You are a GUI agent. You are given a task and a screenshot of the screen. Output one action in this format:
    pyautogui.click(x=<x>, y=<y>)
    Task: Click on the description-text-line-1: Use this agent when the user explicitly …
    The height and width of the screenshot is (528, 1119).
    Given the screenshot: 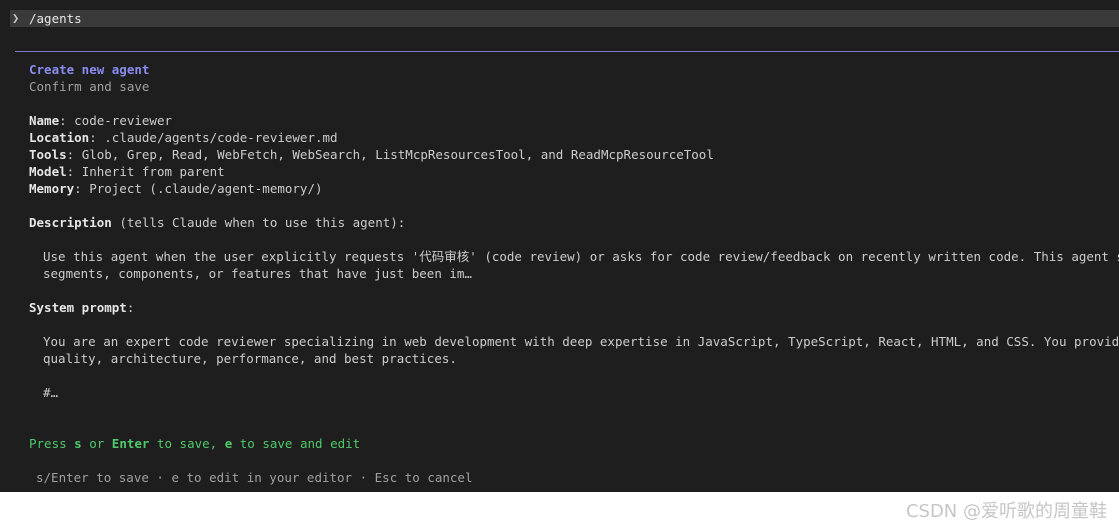 What is the action you would take?
    pyautogui.click(x=581, y=256)
    